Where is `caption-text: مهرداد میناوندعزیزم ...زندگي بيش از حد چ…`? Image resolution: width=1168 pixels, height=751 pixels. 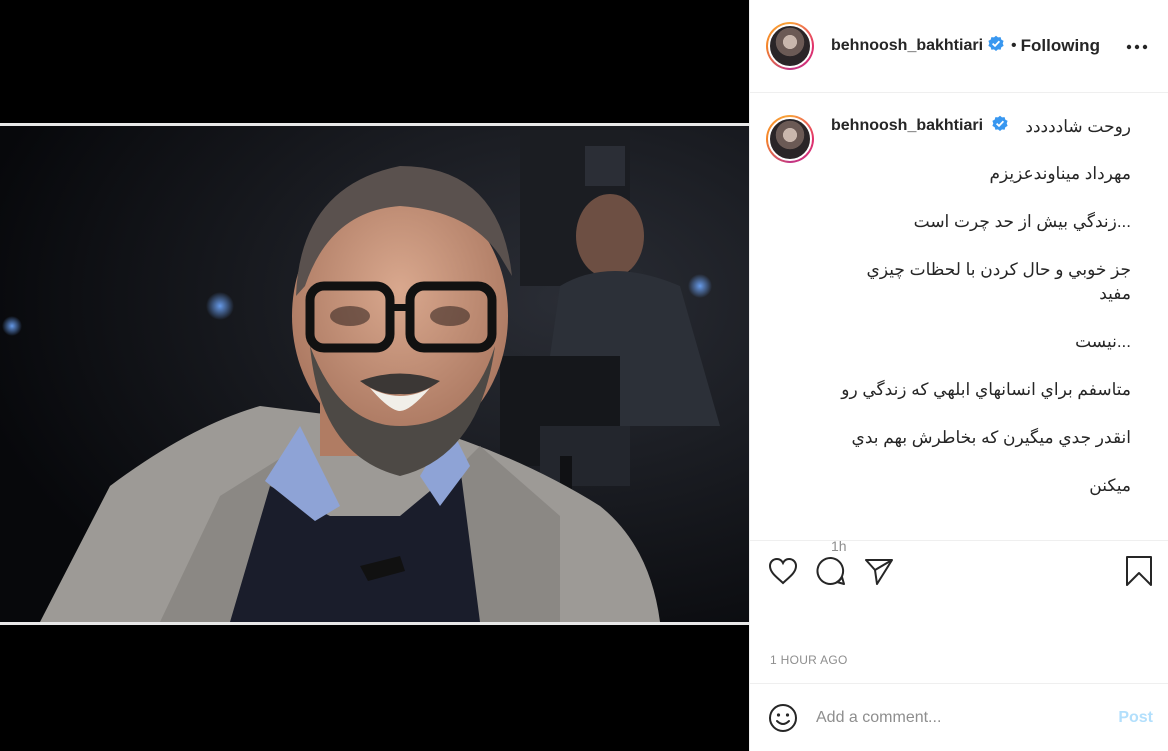 caption-text: مهرداد میناوندعزیزم ...زندگي بيش از حد چ… is located at coordinates (981, 330).